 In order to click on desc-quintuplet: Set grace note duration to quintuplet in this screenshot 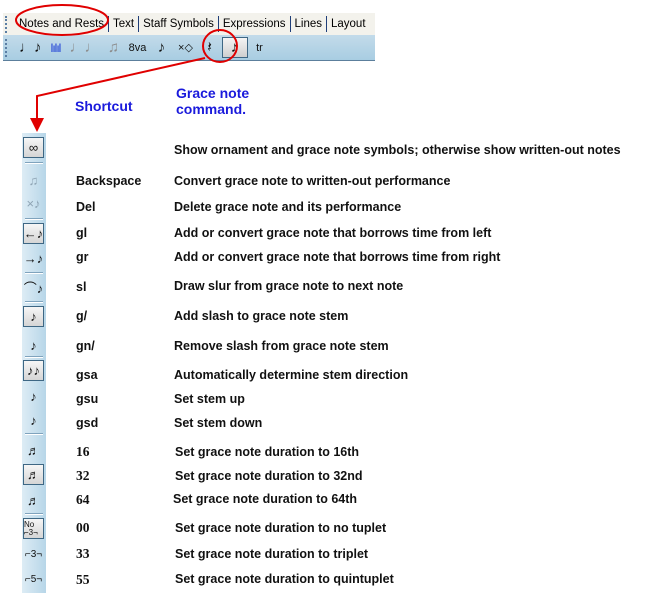, I will do `click(284, 579)`.